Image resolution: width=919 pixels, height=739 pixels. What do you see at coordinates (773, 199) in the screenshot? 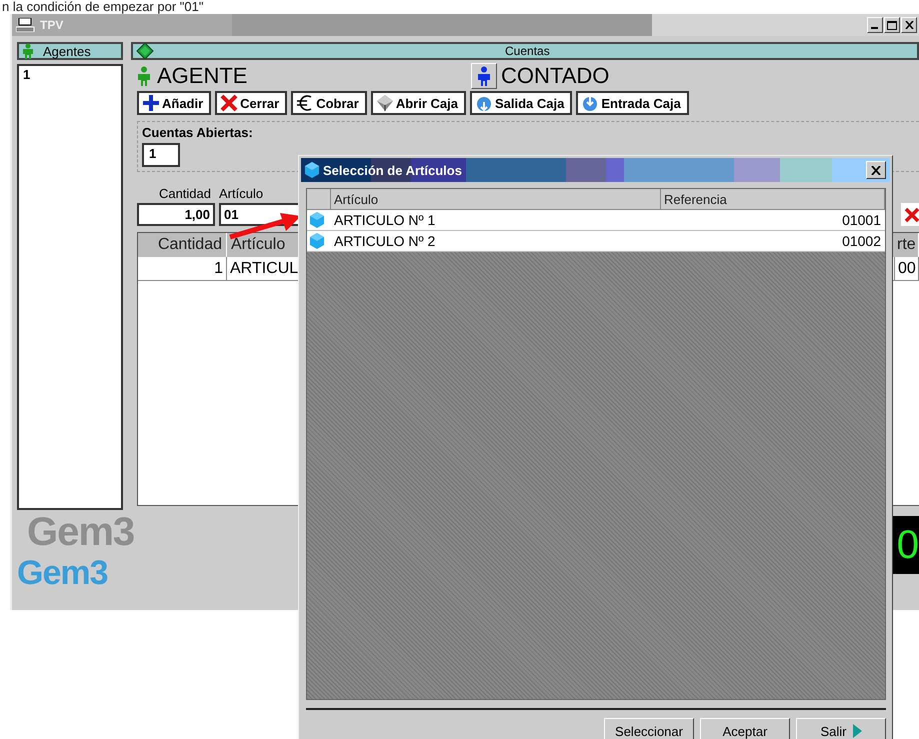
I see `column-header: Referencia` at bounding box center [773, 199].